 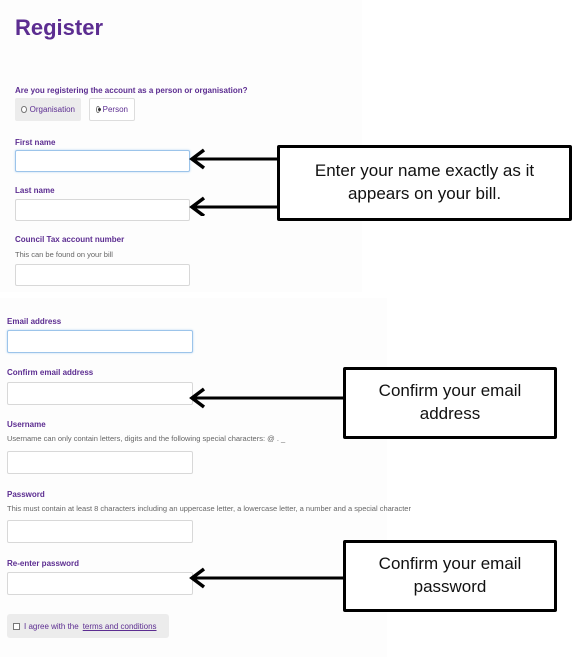 What do you see at coordinates (102, 275) in the screenshot?
I see `council-tax-input` at bounding box center [102, 275].